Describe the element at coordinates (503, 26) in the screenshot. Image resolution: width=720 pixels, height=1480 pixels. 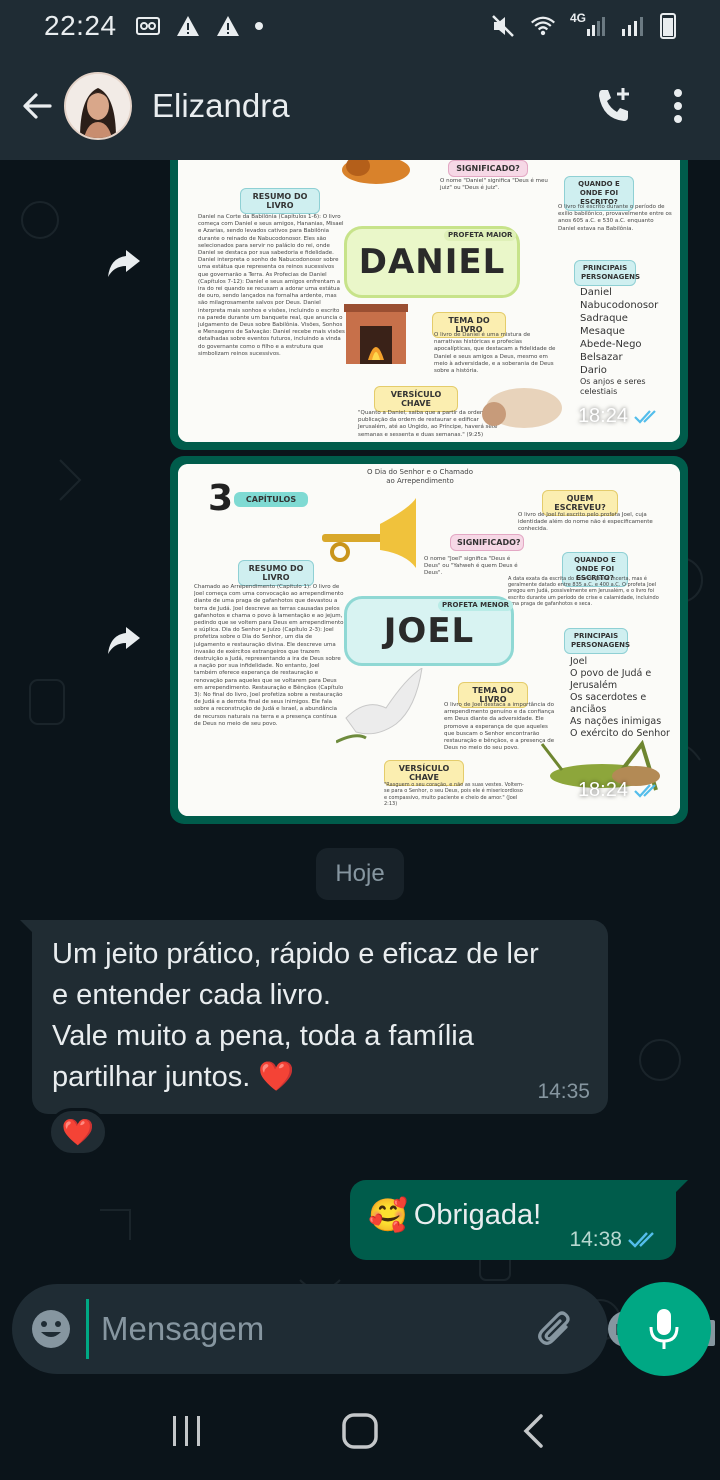
I see `mute-icon` at that location.